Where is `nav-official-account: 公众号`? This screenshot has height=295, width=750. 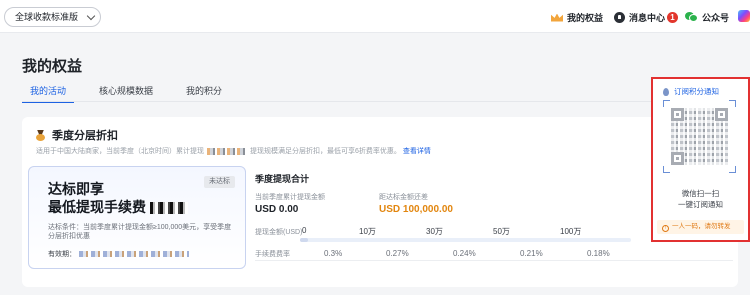 nav-official-account: 公众号 is located at coordinates (707, 17).